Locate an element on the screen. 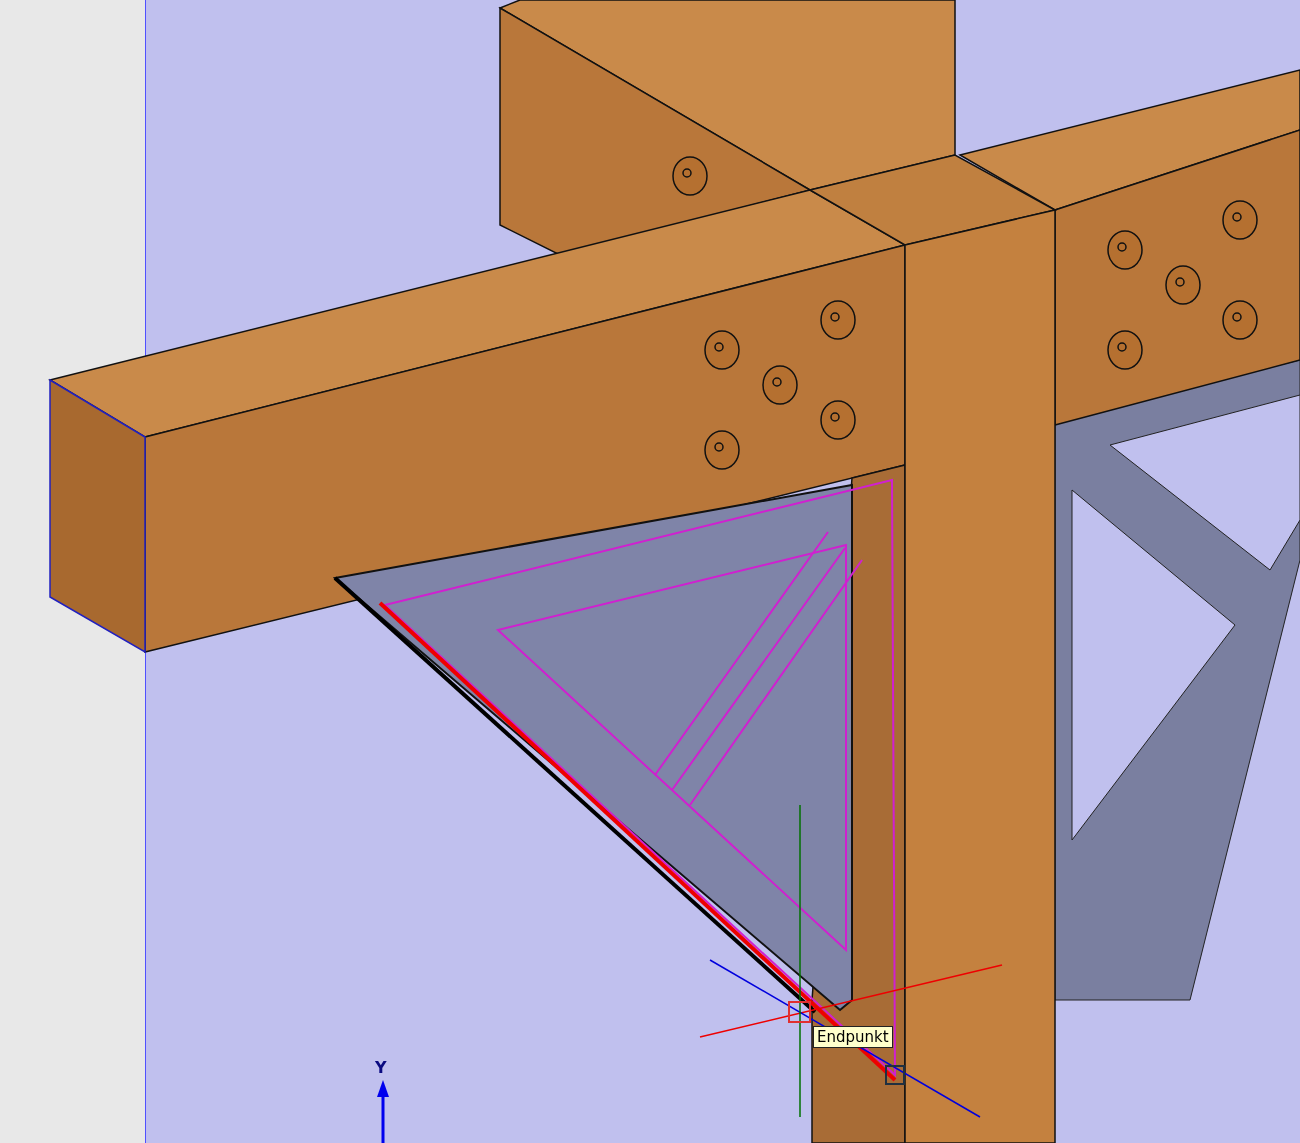 This screenshot has height=1143, width=1300. axis-label: Y is located at coordinates (381, 1067).